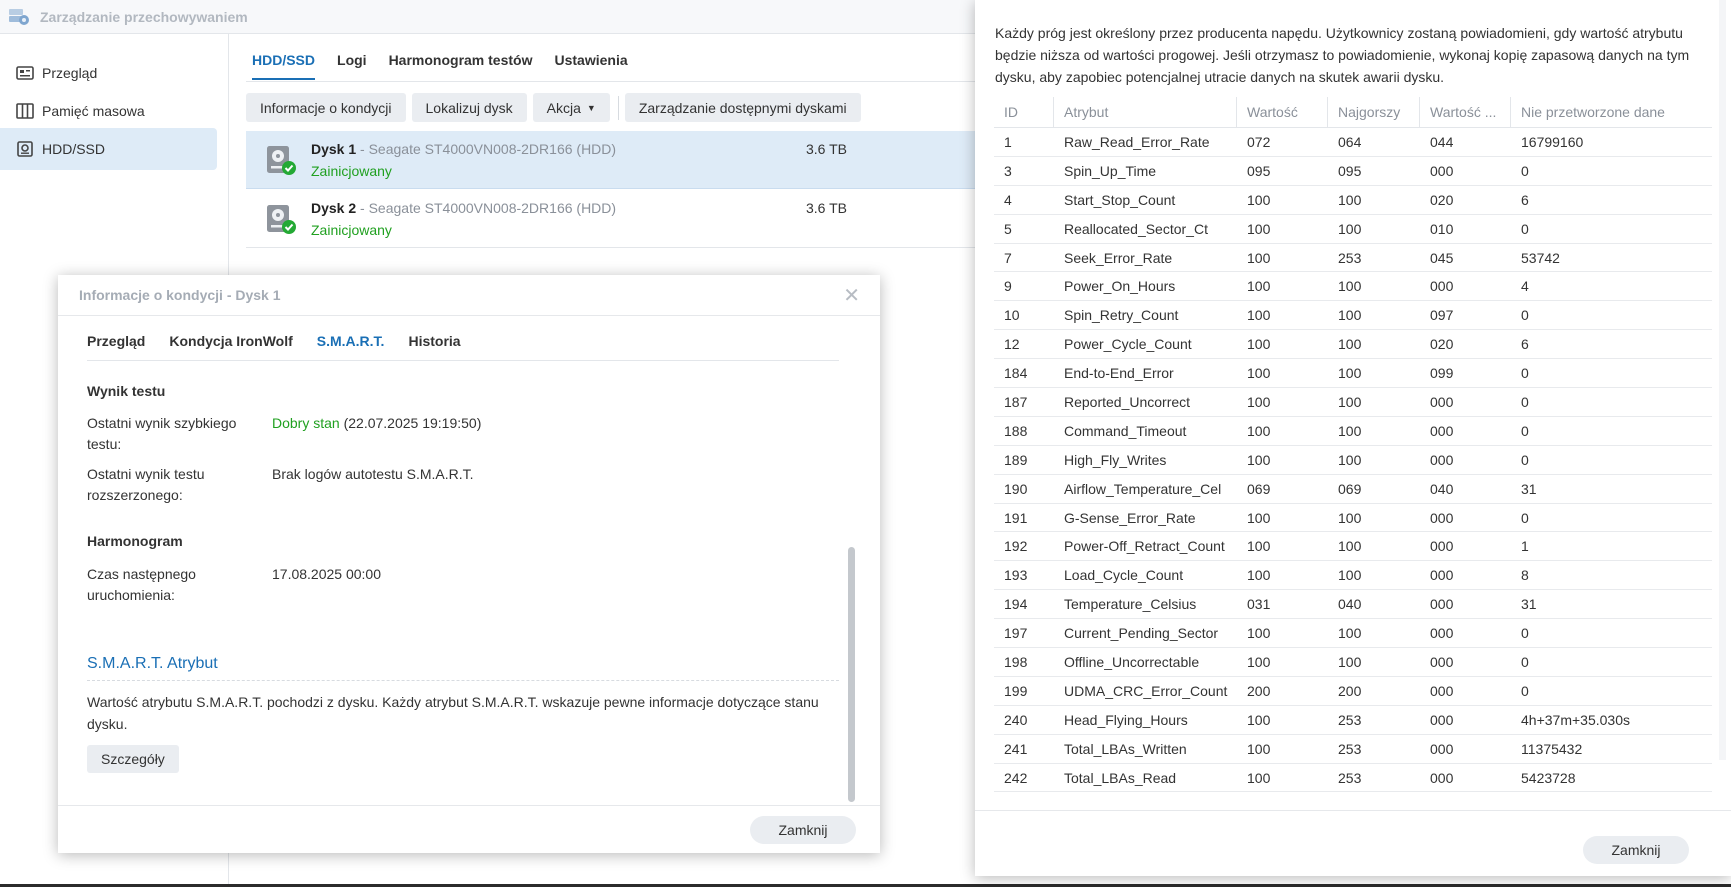  What do you see at coordinates (1442, 141) in the screenshot?
I see `cell-threshold: 044` at bounding box center [1442, 141].